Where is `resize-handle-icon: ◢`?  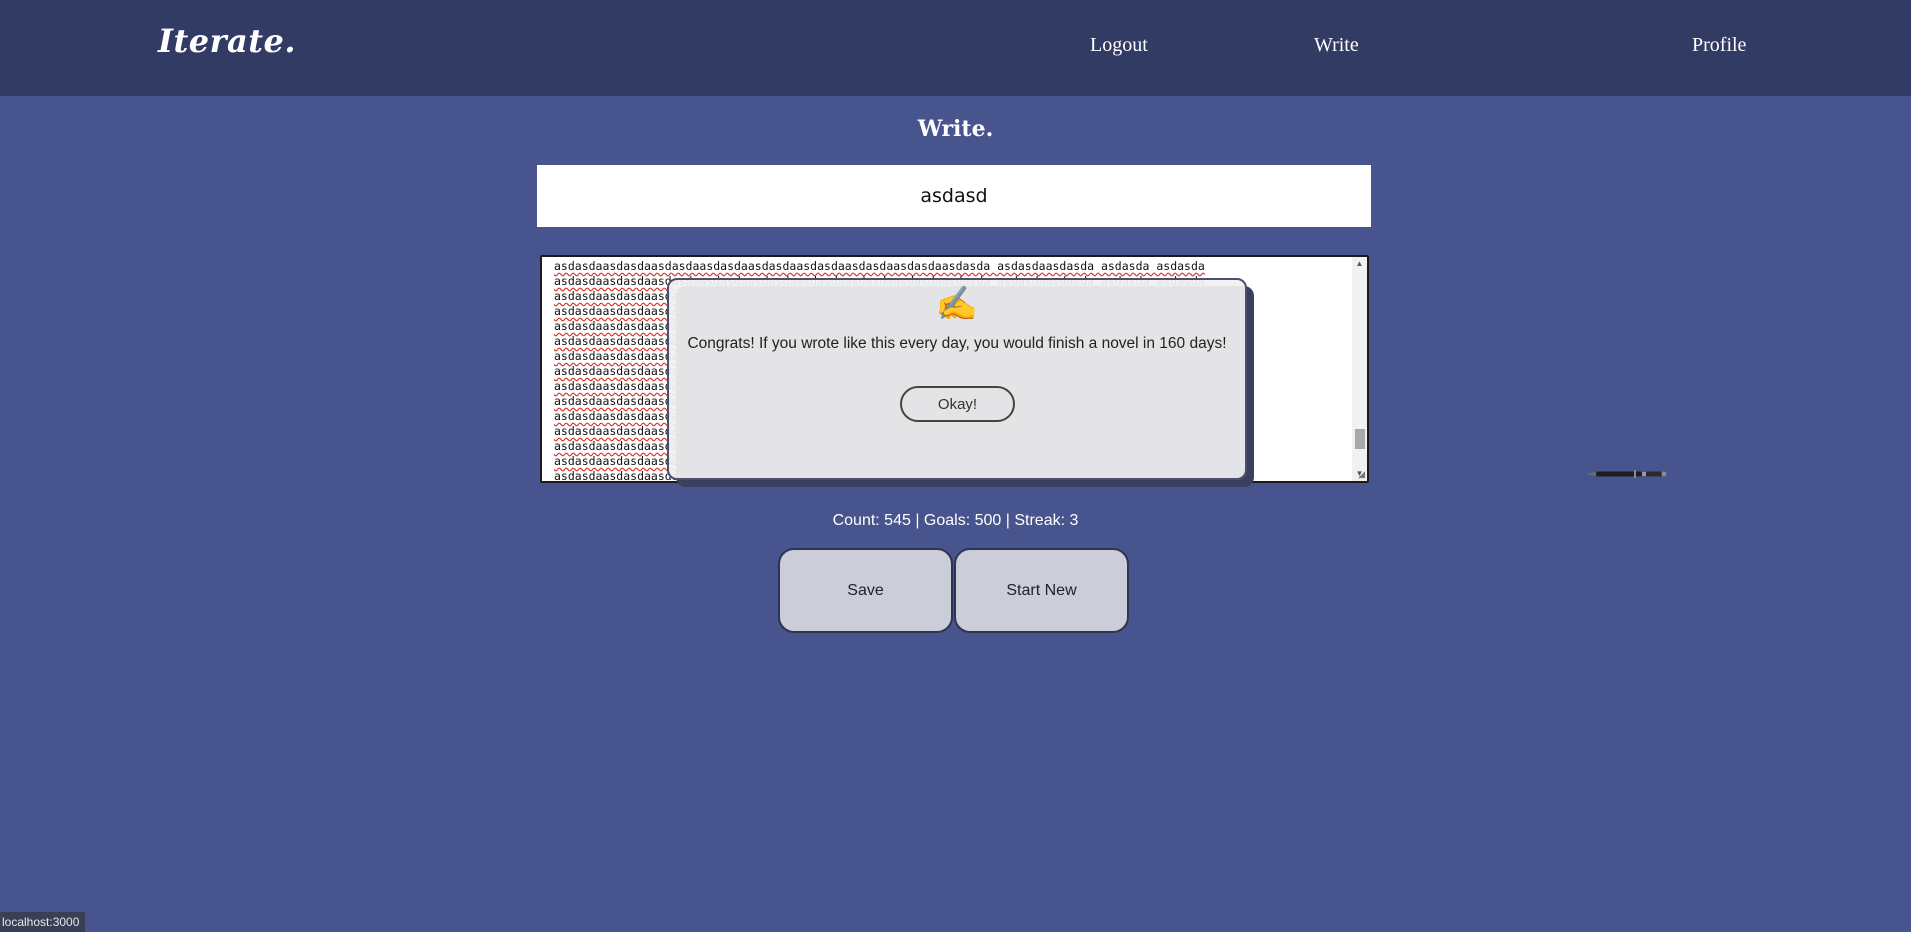
resize-handle-icon: ◢ is located at coordinates (1361, 474).